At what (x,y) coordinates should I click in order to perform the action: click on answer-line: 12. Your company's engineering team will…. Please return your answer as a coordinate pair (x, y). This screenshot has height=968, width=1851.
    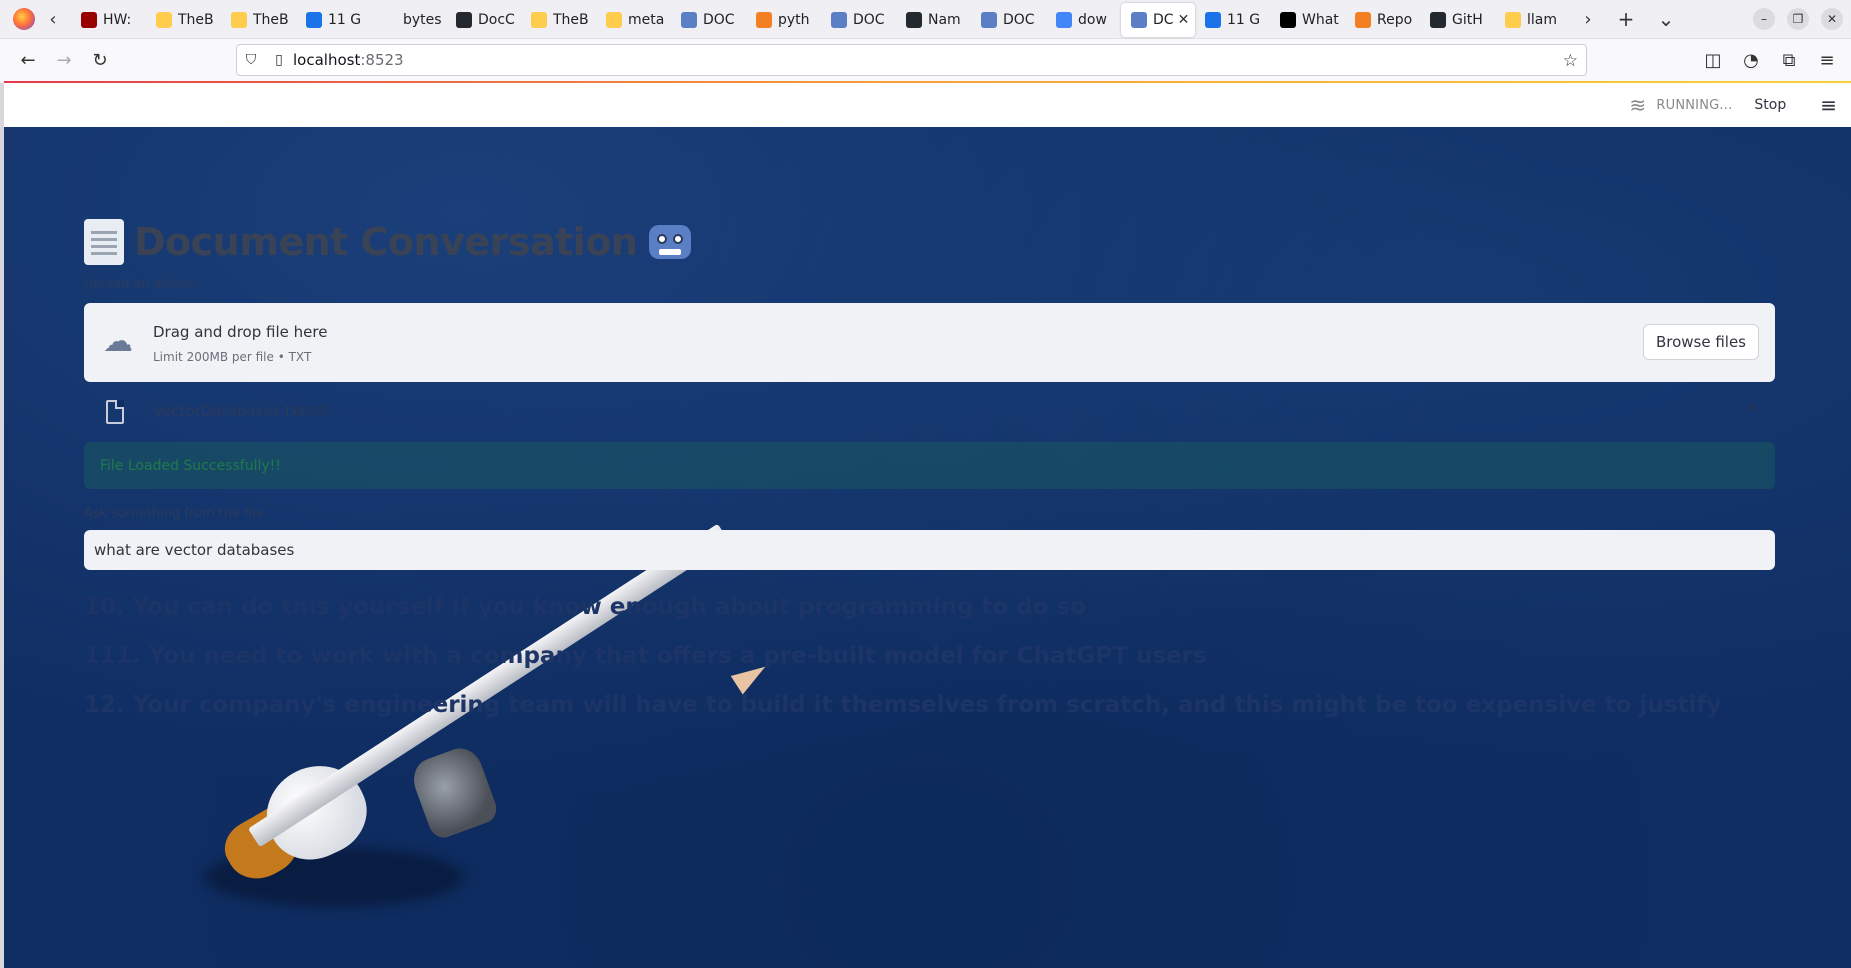
    Looking at the image, I should click on (903, 705).